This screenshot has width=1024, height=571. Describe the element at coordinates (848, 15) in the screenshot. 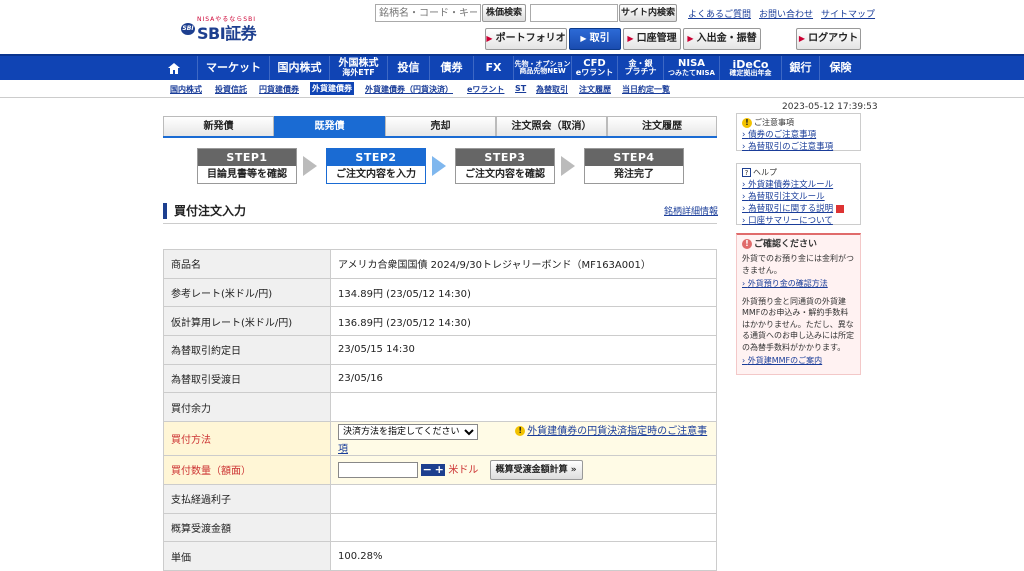

I see `sitemap-link: サイトマップ` at that location.